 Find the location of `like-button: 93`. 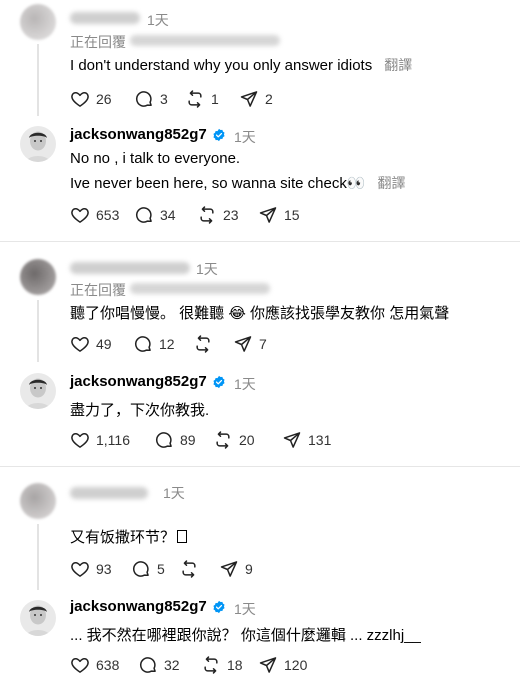

like-button: 93 is located at coordinates (100, 569).